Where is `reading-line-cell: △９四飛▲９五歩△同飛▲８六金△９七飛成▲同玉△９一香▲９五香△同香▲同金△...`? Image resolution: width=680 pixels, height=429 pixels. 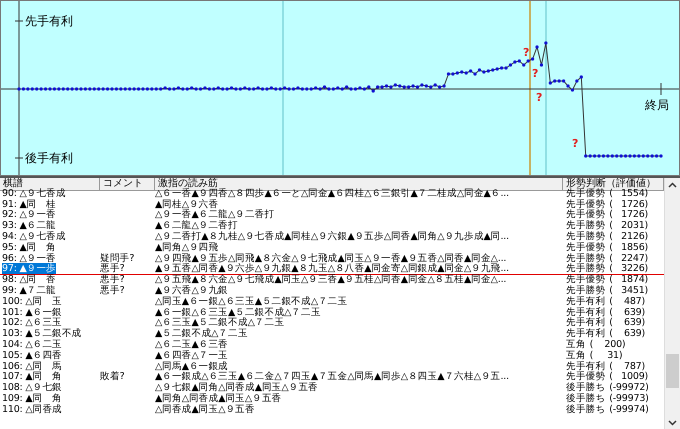 reading-line-cell: △９四飛▲９五歩△同飛▲８六金△９七飛成▲同玉△９一香▲９五香△同香▲同金△... is located at coordinates (330, 258).